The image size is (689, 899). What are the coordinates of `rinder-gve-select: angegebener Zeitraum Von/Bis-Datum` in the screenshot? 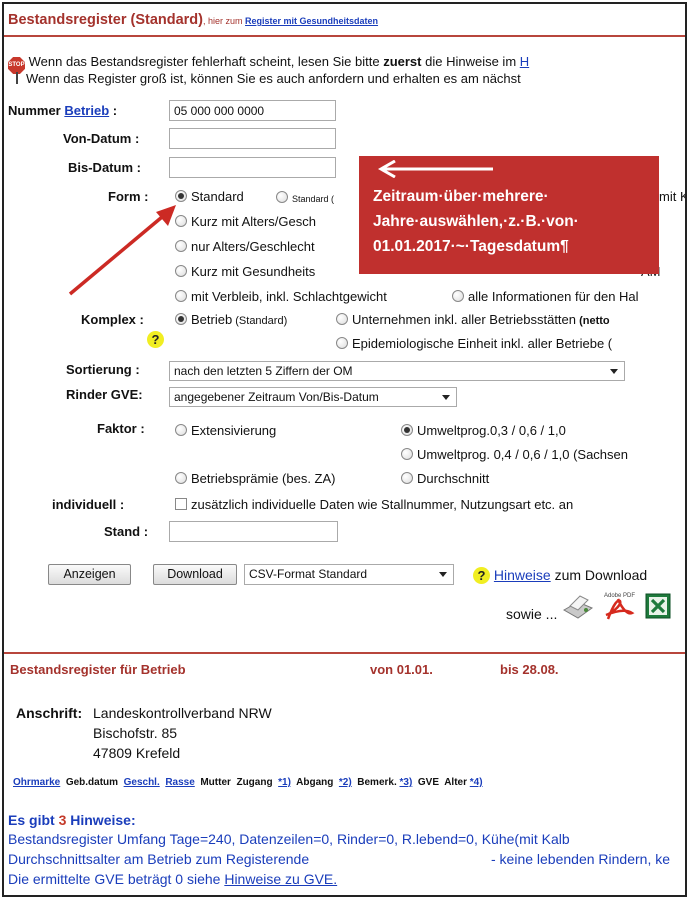 It's located at (313, 397).